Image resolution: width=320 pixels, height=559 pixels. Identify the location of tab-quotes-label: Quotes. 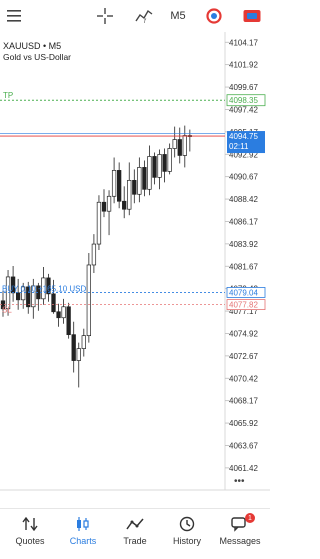
(30, 541).